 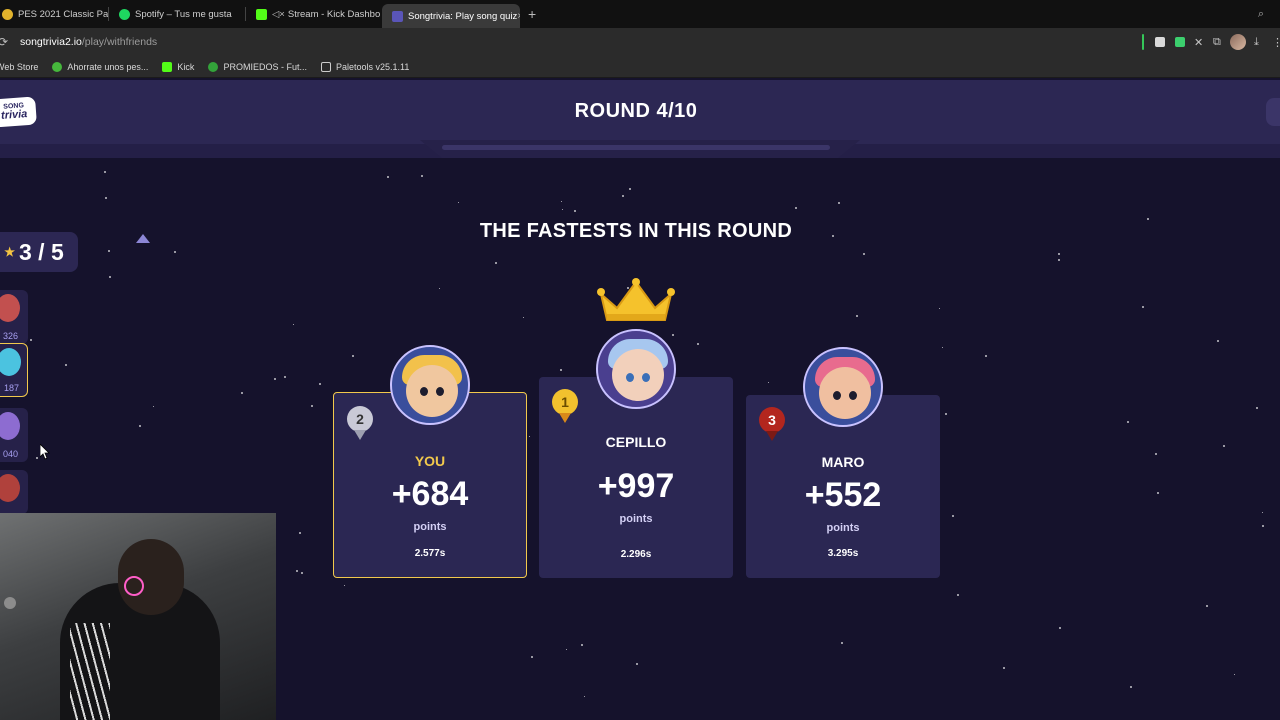 What do you see at coordinates (843, 495) in the screenshot?
I see `player-score: +552` at bounding box center [843, 495].